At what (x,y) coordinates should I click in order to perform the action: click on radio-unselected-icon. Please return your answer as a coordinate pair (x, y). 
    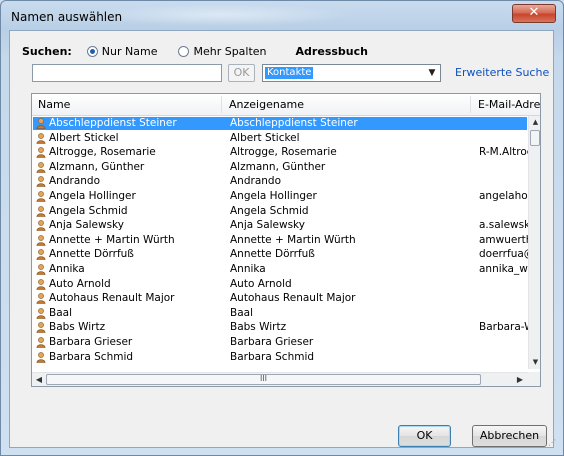
    Looking at the image, I should click on (184, 51).